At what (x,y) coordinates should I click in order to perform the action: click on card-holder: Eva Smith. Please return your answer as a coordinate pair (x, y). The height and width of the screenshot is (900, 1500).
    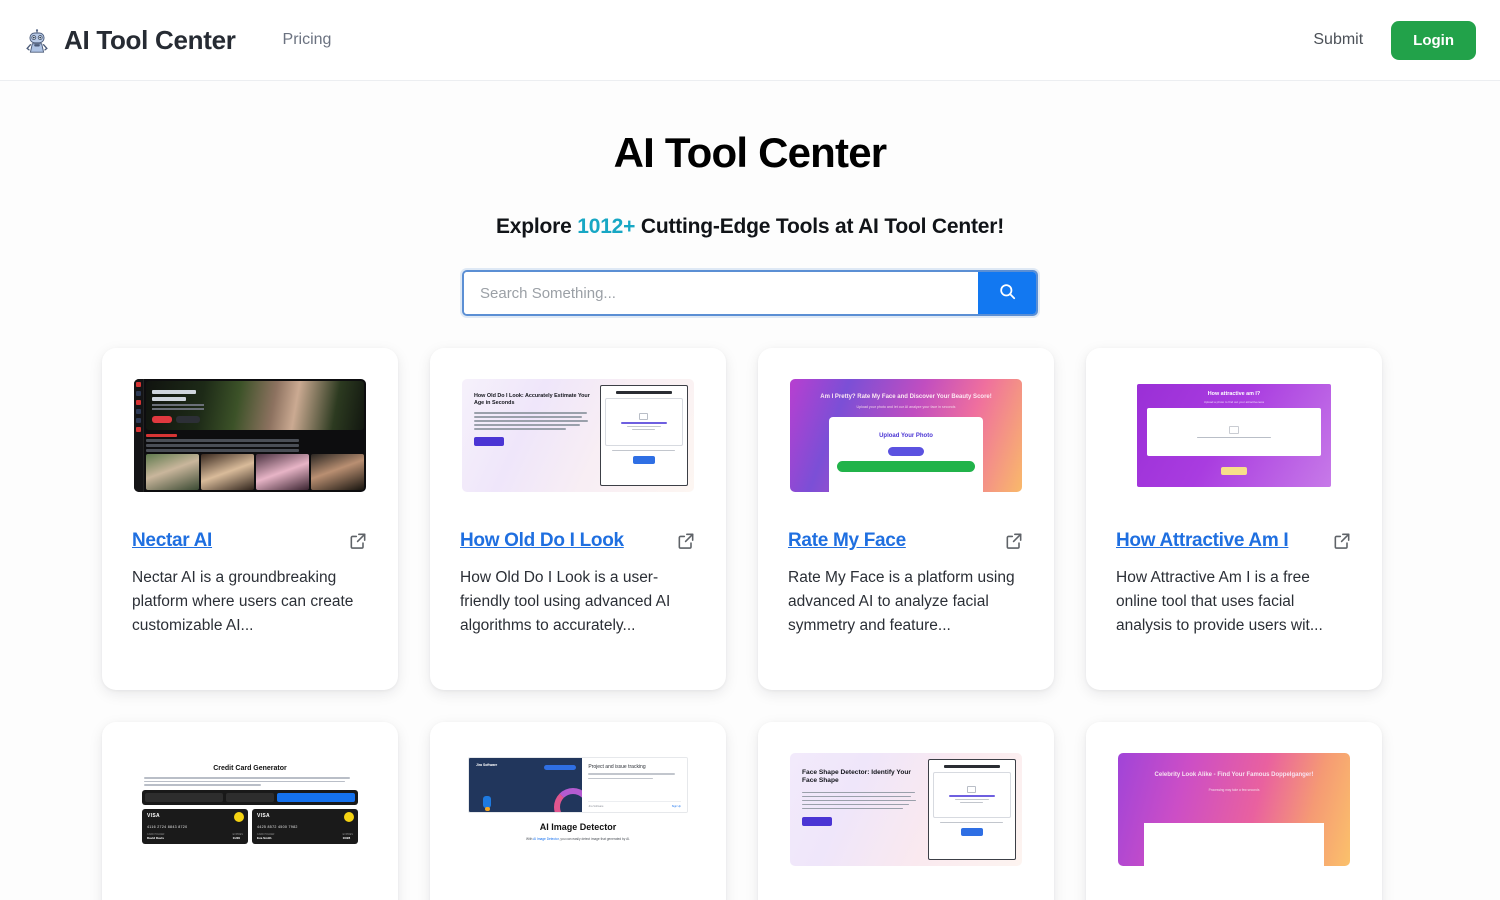
    Looking at the image, I should click on (264, 837).